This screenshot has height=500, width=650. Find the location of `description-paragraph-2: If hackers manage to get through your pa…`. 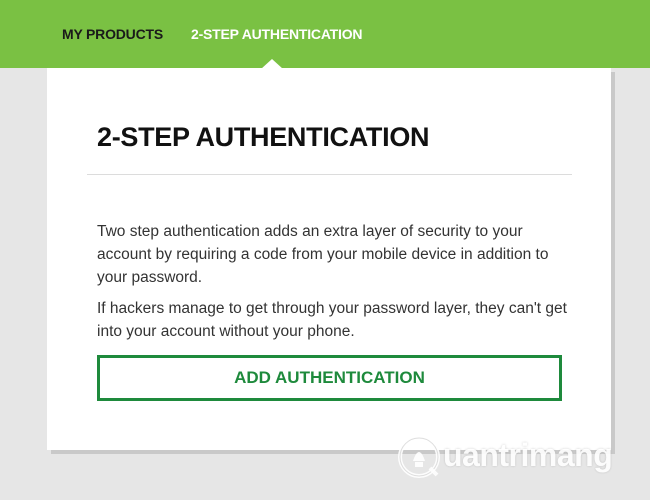

description-paragraph-2: If hackers manage to get through your pa… is located at coordinates (332, 320).